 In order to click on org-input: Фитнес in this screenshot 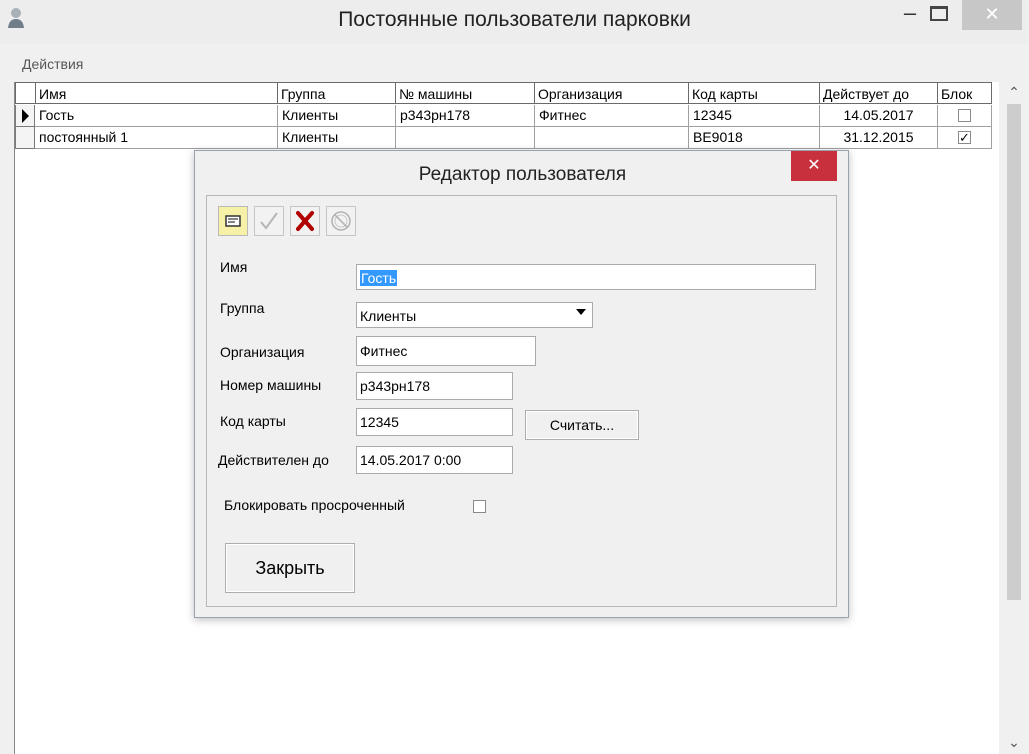, I will do `click(446, 351)`.